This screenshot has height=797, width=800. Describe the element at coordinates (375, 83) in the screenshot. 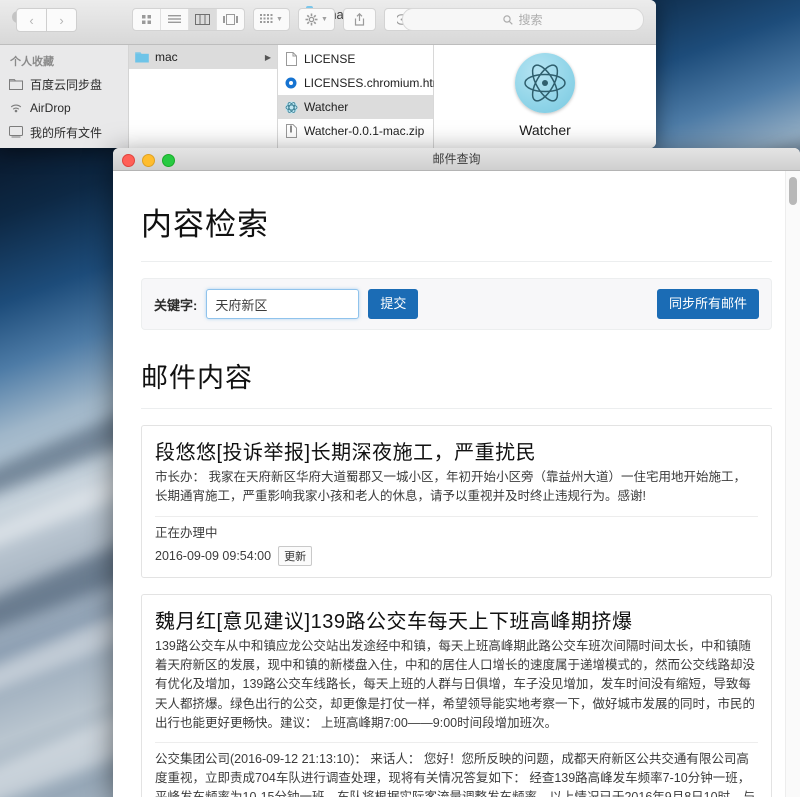

I see `finder-file-label: LICENSES.chromium.html` at that location.